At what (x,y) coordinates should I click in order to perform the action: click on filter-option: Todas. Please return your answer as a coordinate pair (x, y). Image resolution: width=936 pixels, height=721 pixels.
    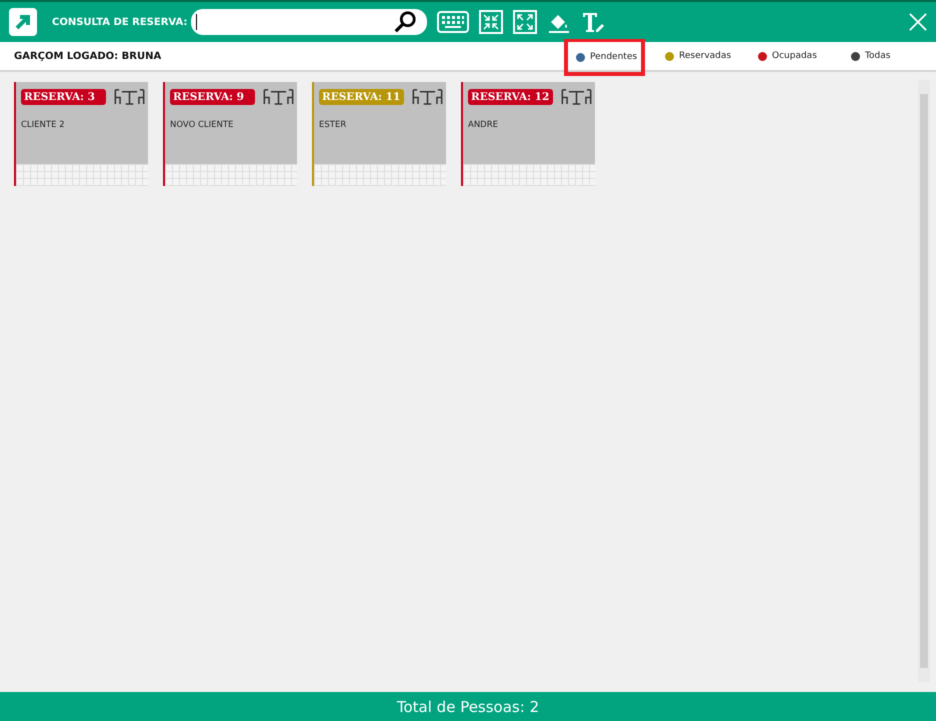
    Looking at the image, I should click on (889, 56).